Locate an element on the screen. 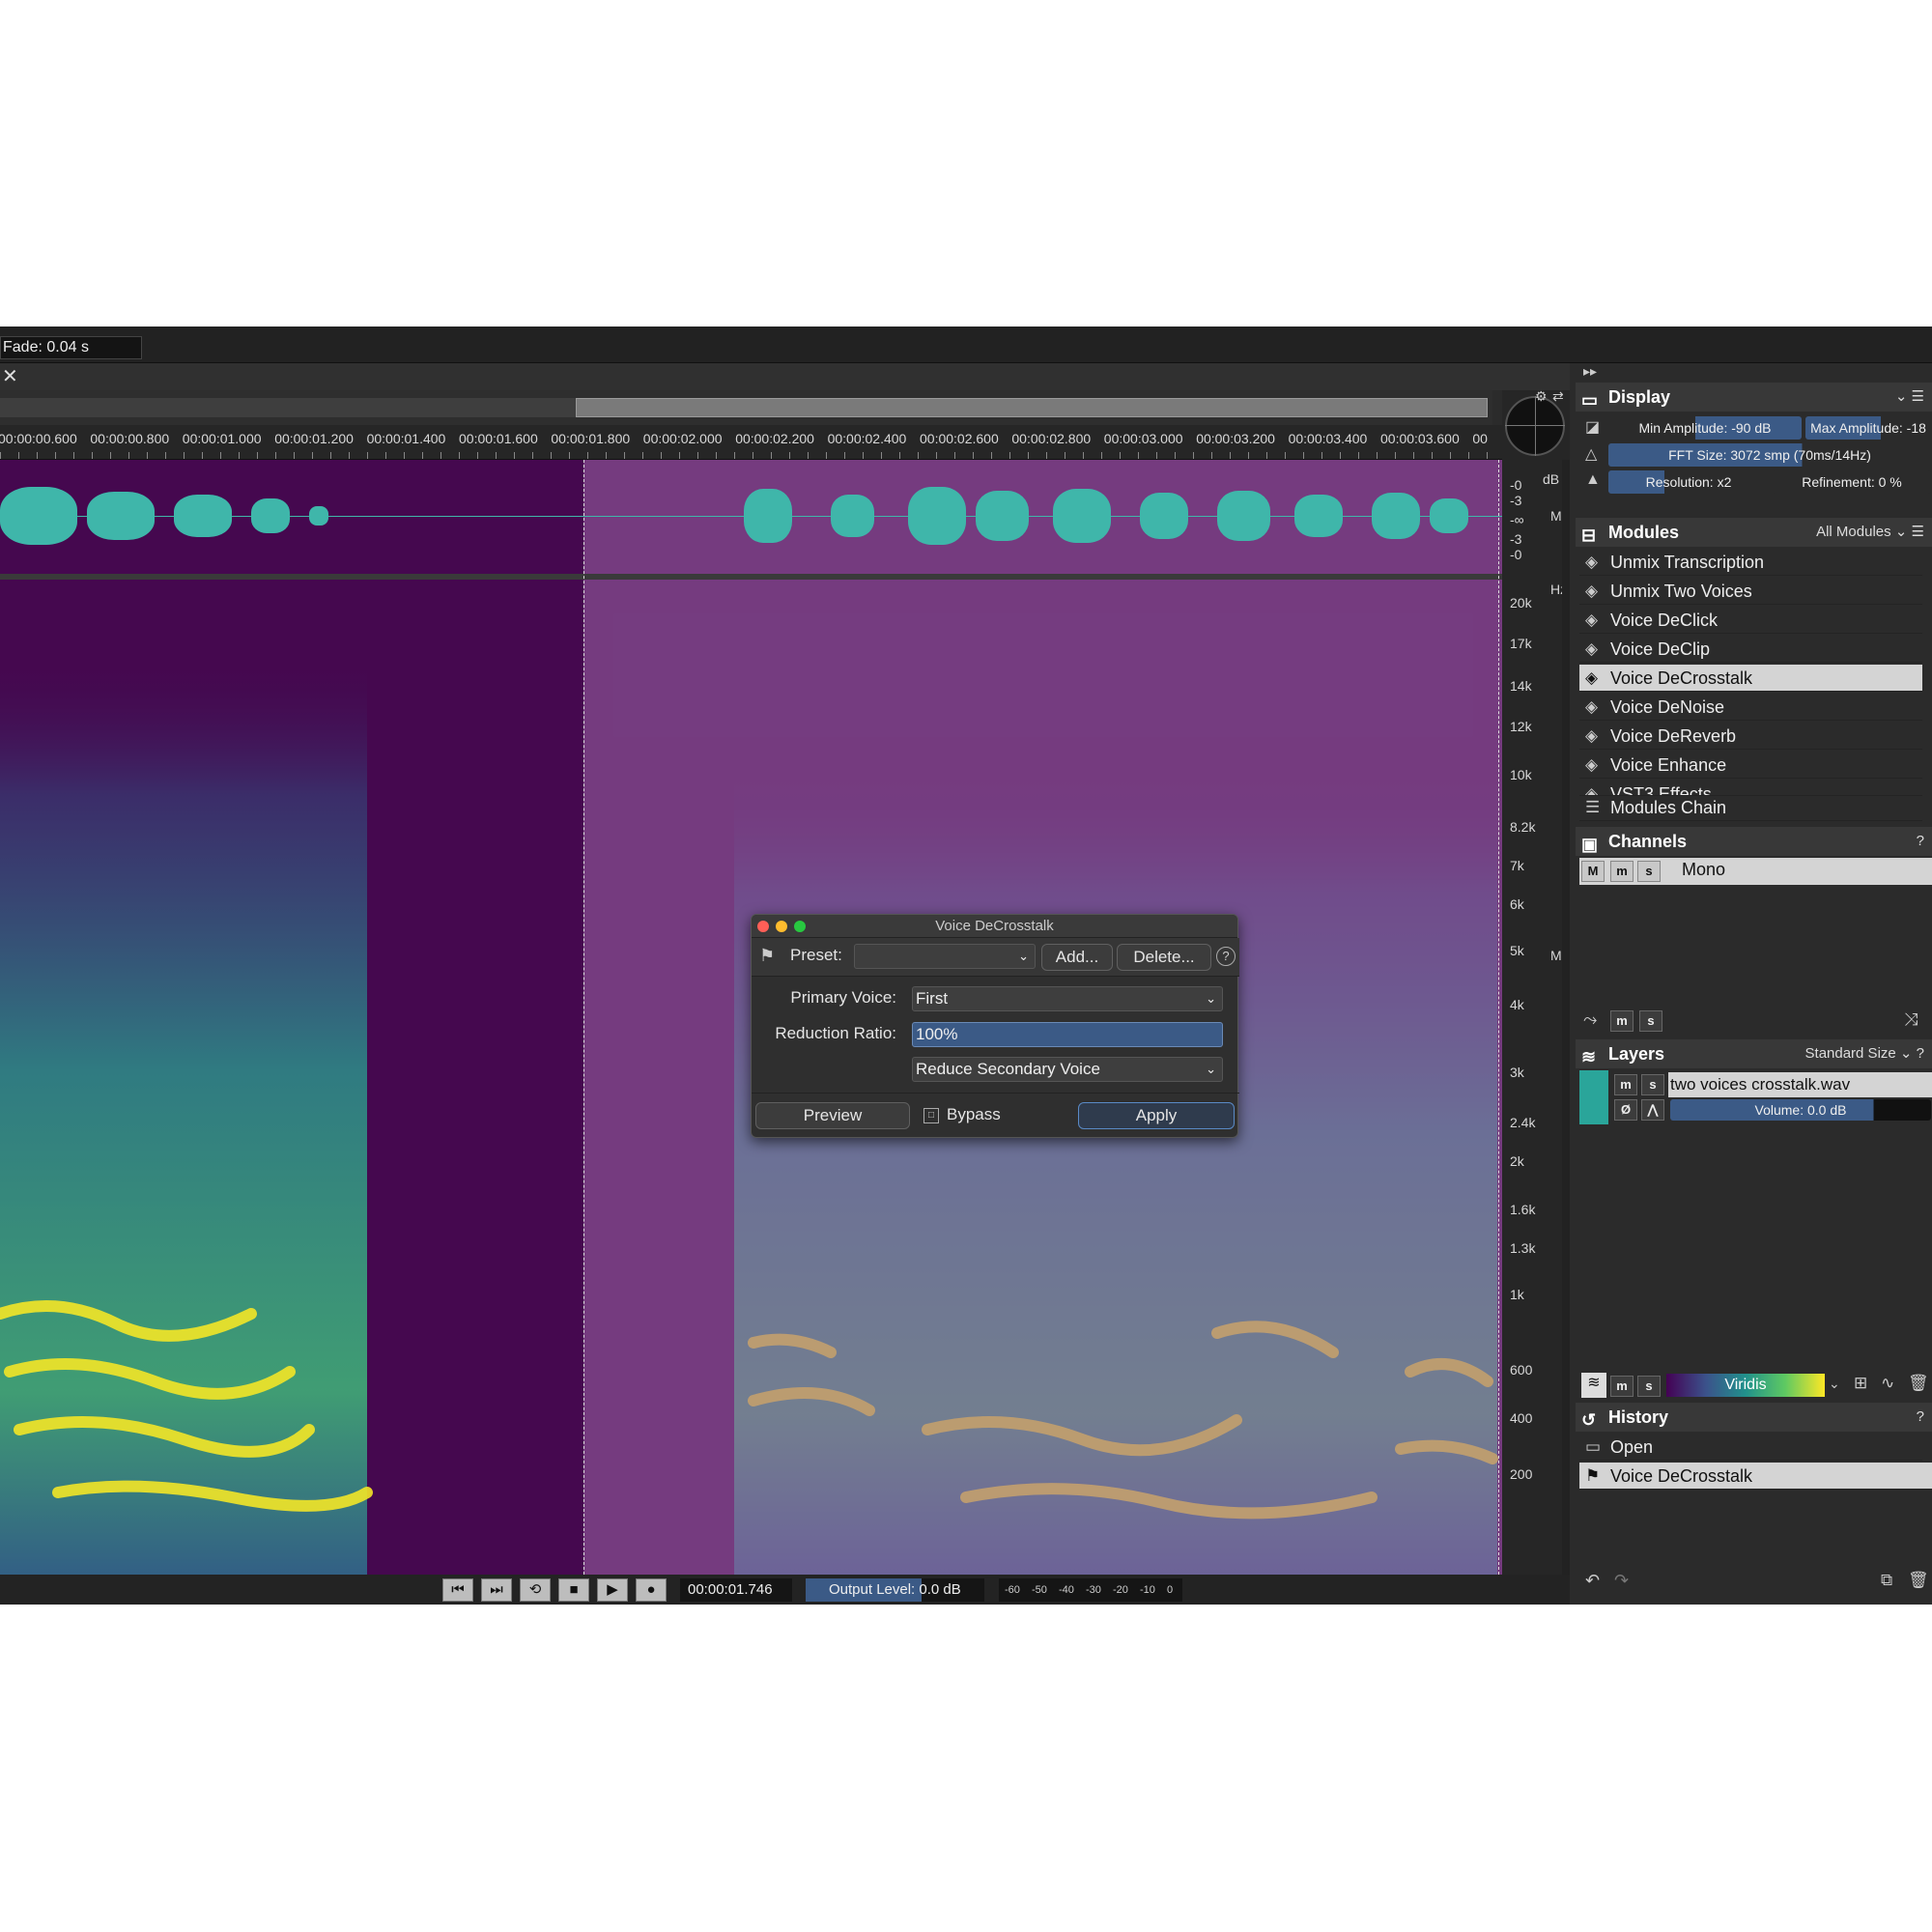 The image size is (1932, 1932). history-item-decrosstalk: ⚑ Voice DeCrosstalk is located at coordinates (1755, 1476).